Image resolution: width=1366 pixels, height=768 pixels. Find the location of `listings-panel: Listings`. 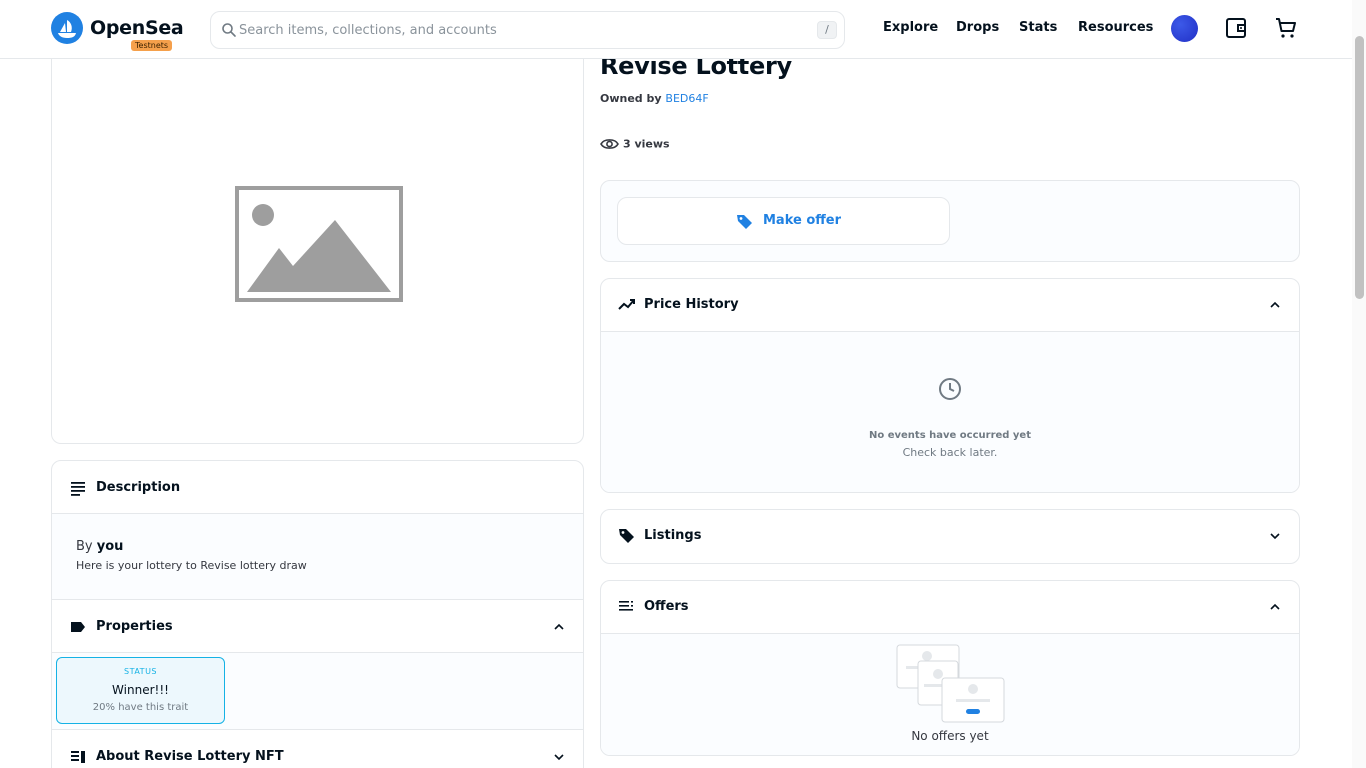

listings-panel: Listings is located at coordinates (950, 536).